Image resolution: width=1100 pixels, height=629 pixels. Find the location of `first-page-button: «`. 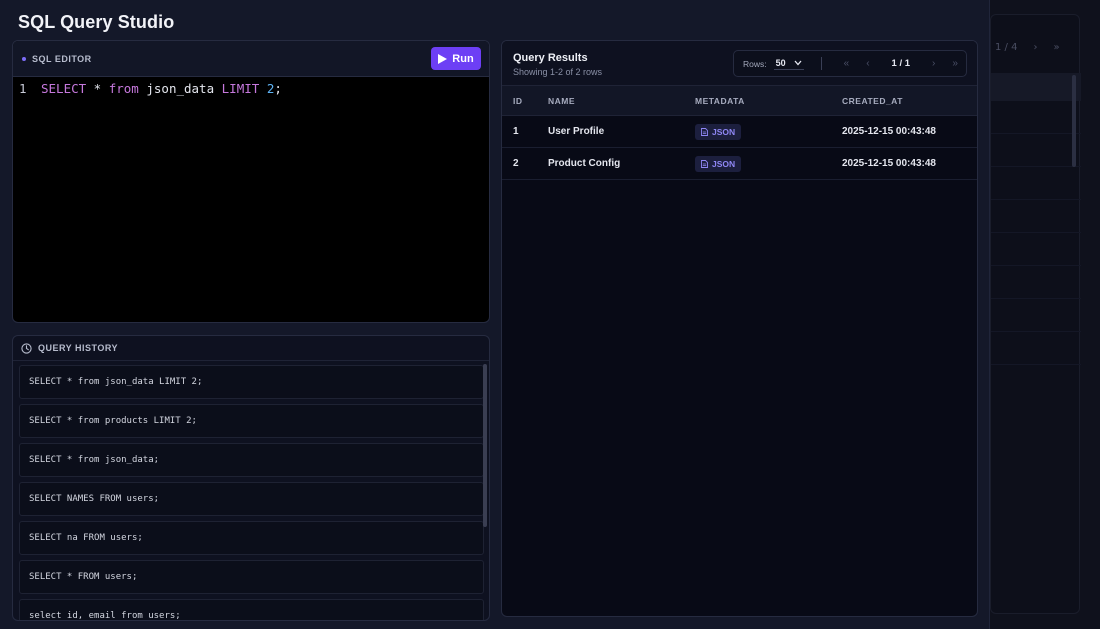

first-page-button: « is located at coordinates (847, 63).